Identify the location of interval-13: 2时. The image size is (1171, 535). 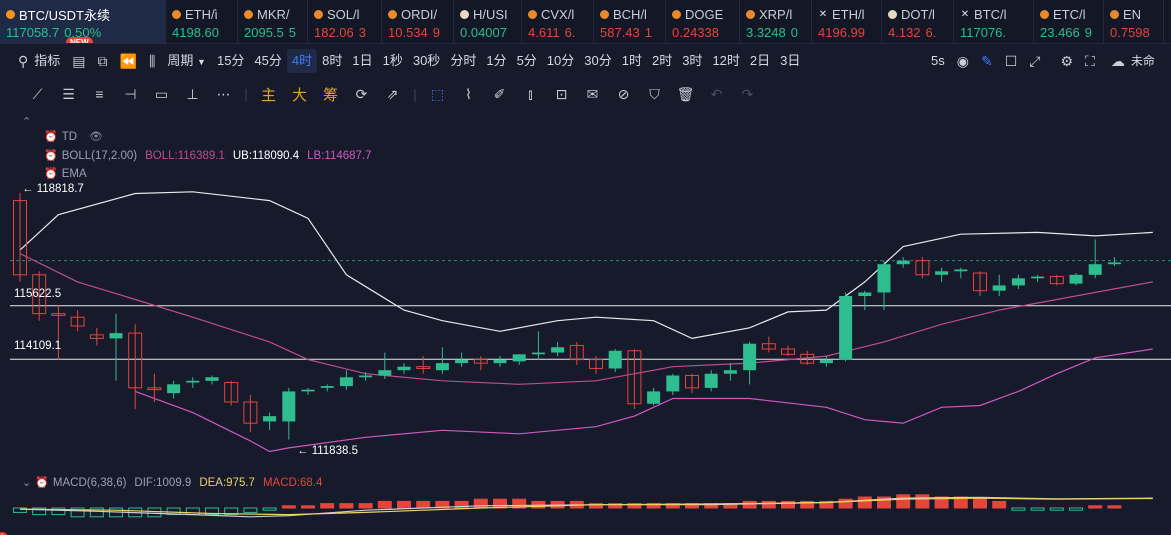
(662, 61).